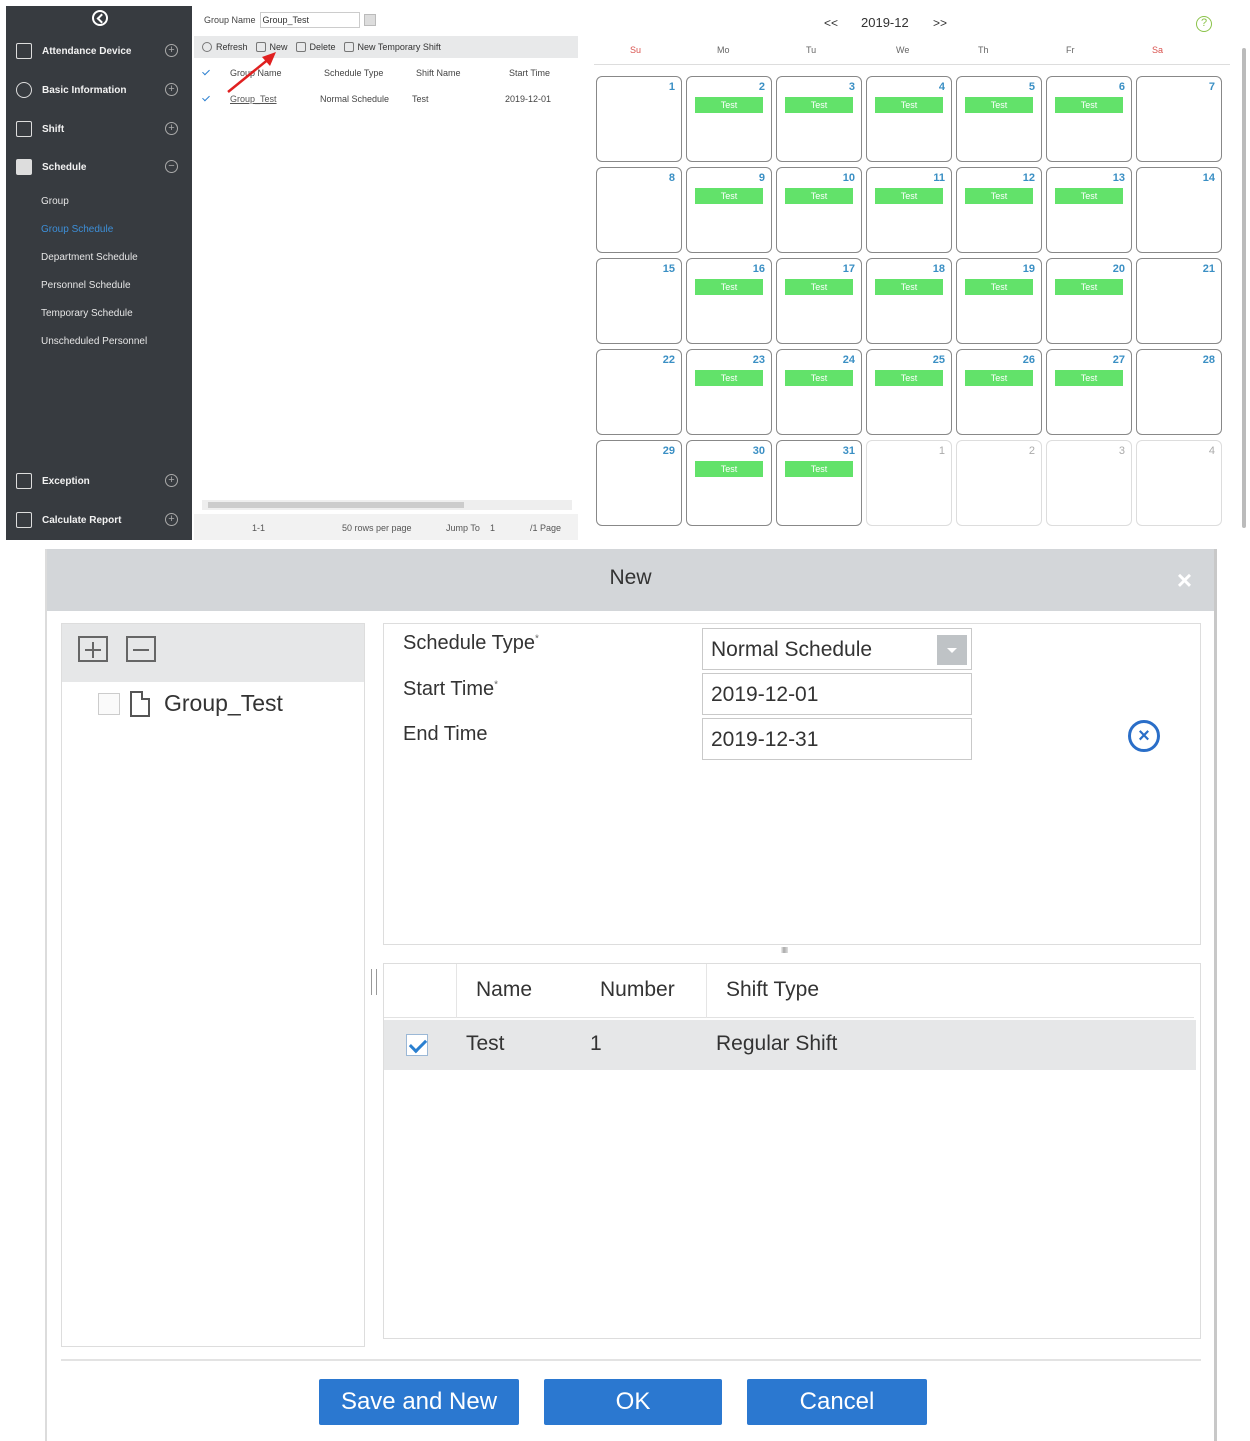 This screenshot has height=1441, width=1250. What do you see at coordinates (86, 285) in the screenshot?
I see `sidebar-sub-personnel-schedule: Personnel Schedule` at bounding box center [86, 285].